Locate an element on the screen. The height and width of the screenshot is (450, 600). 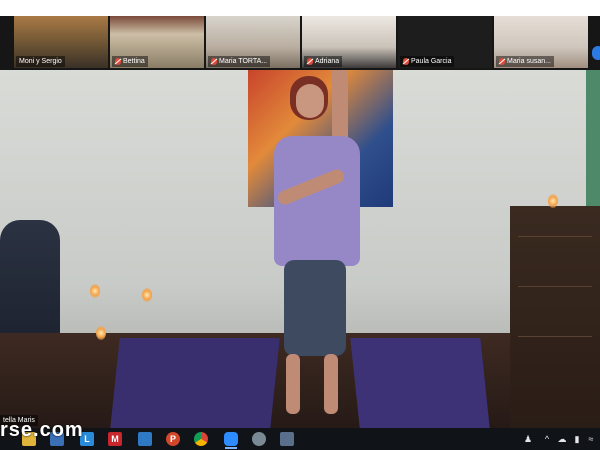
dancer-head is located at coordinates (310, 101).